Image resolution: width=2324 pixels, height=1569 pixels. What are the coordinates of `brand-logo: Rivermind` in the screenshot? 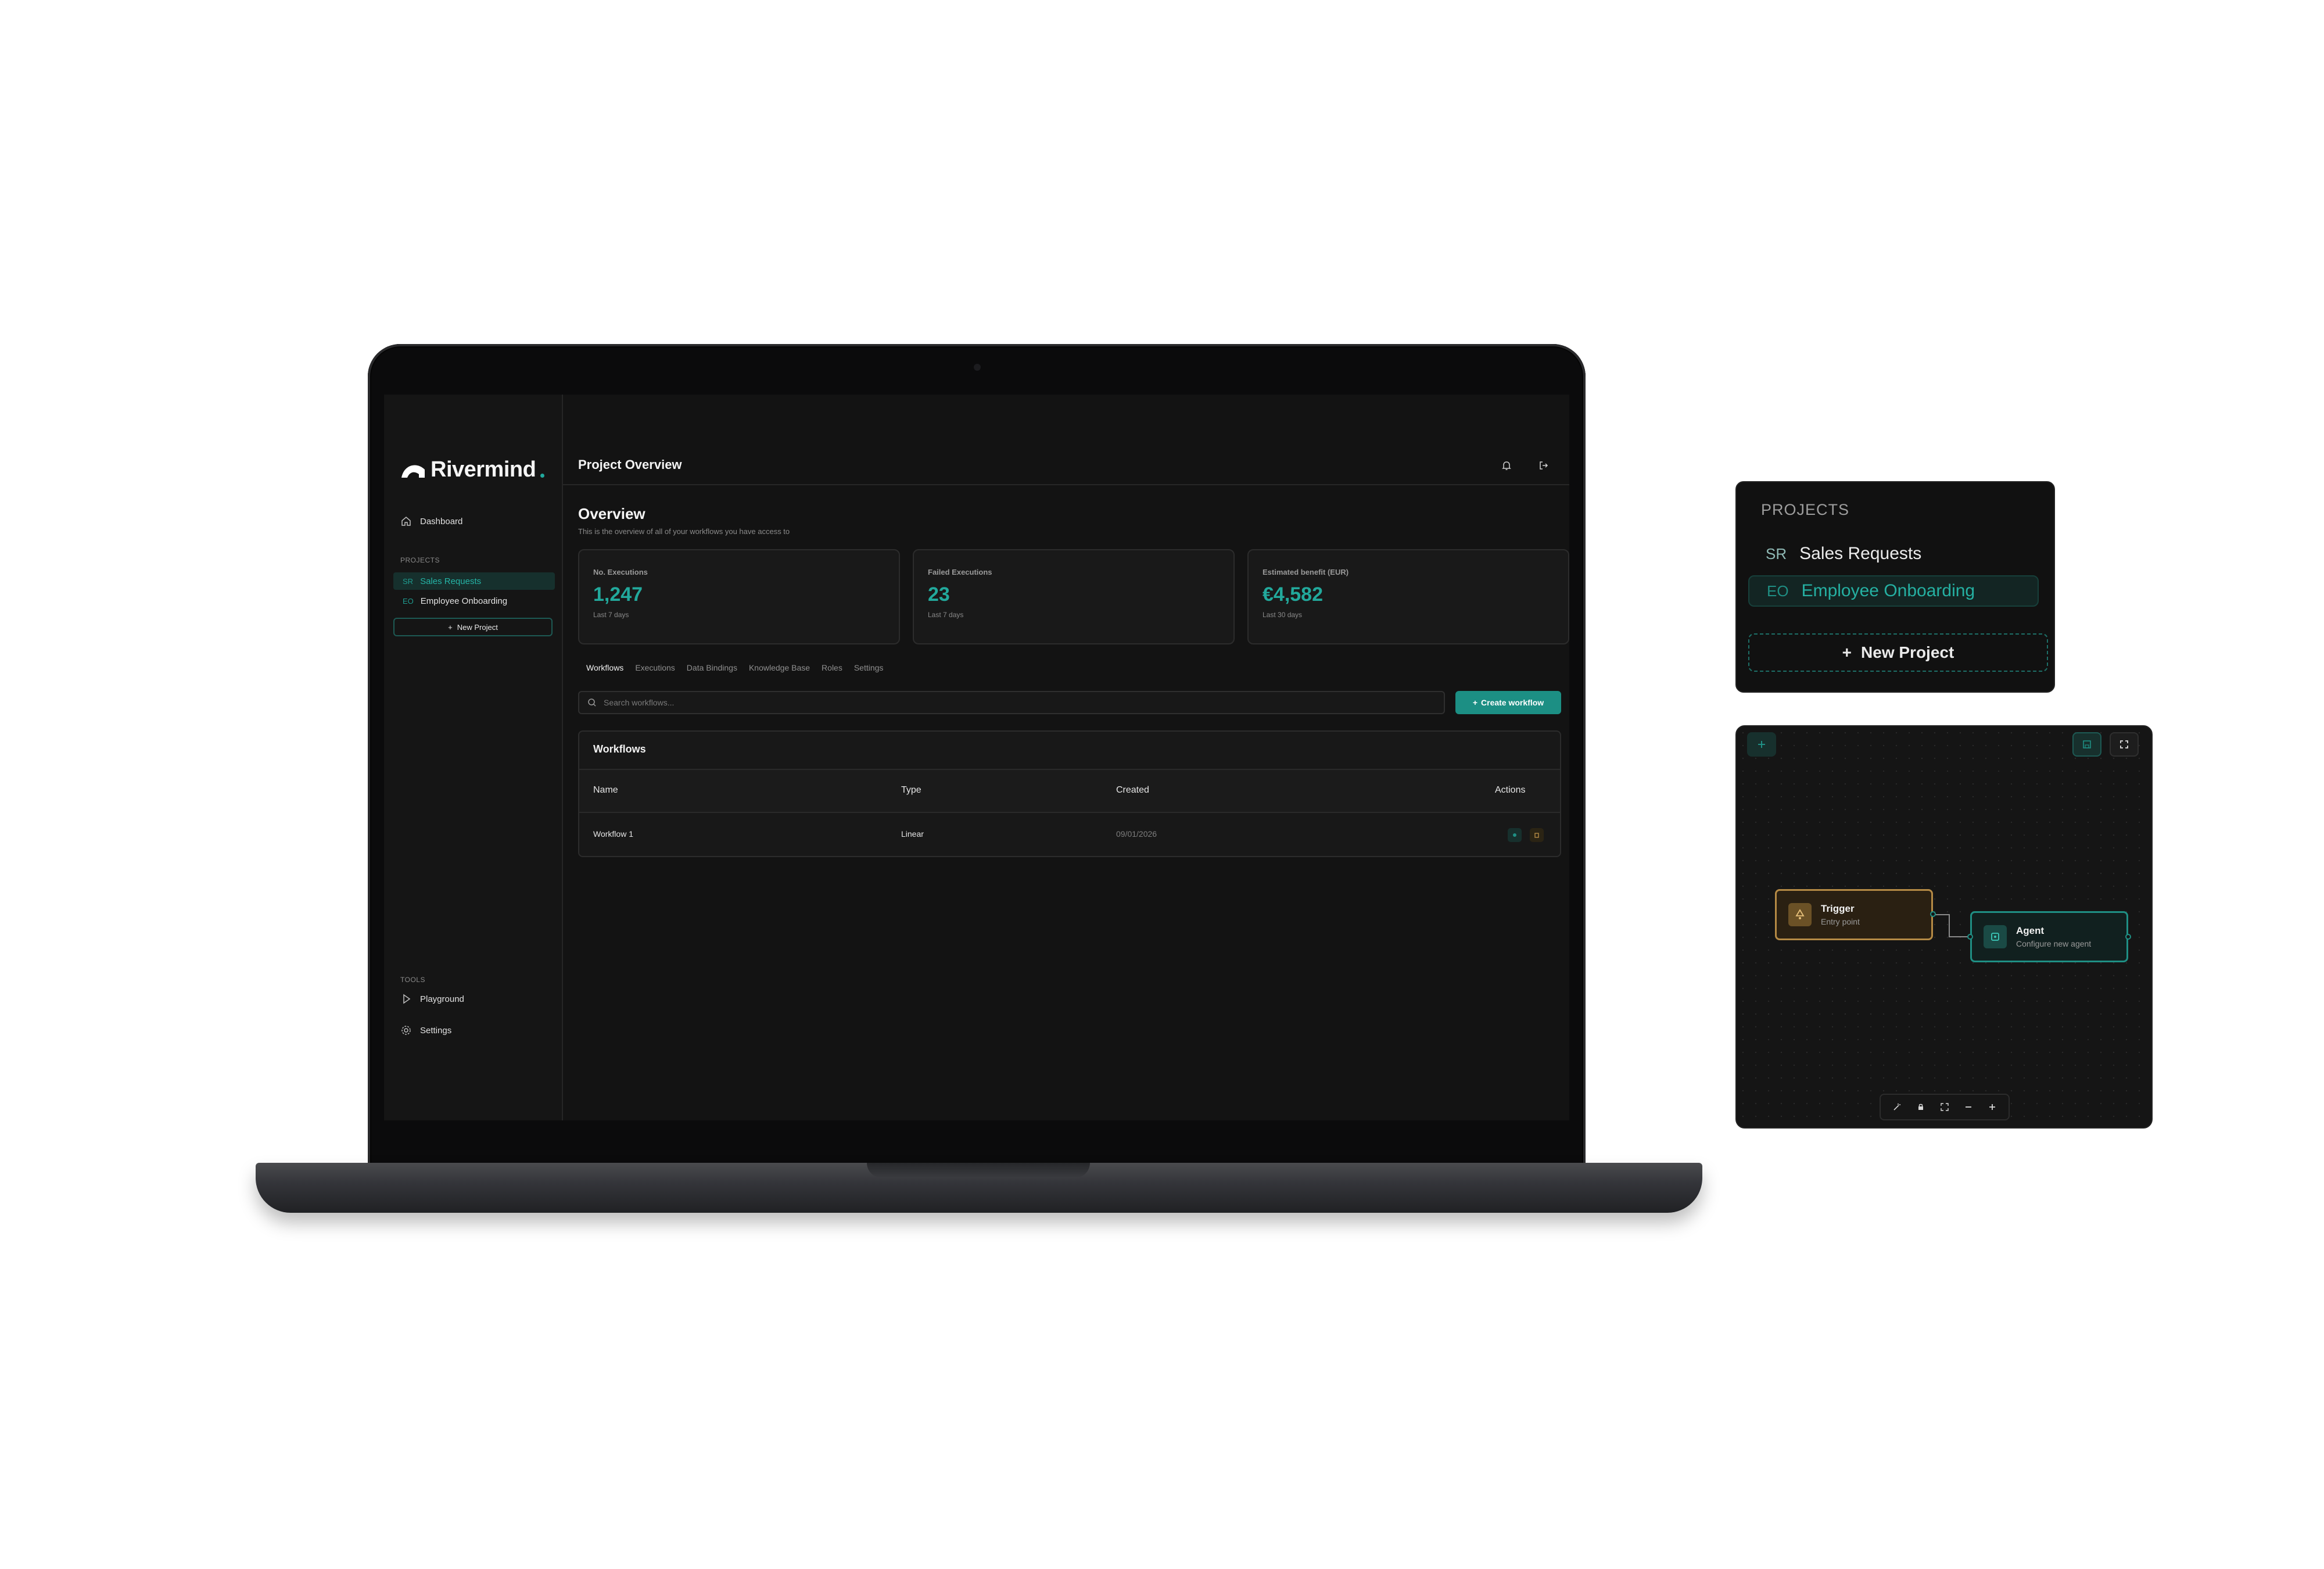 It's located at (472, 469).